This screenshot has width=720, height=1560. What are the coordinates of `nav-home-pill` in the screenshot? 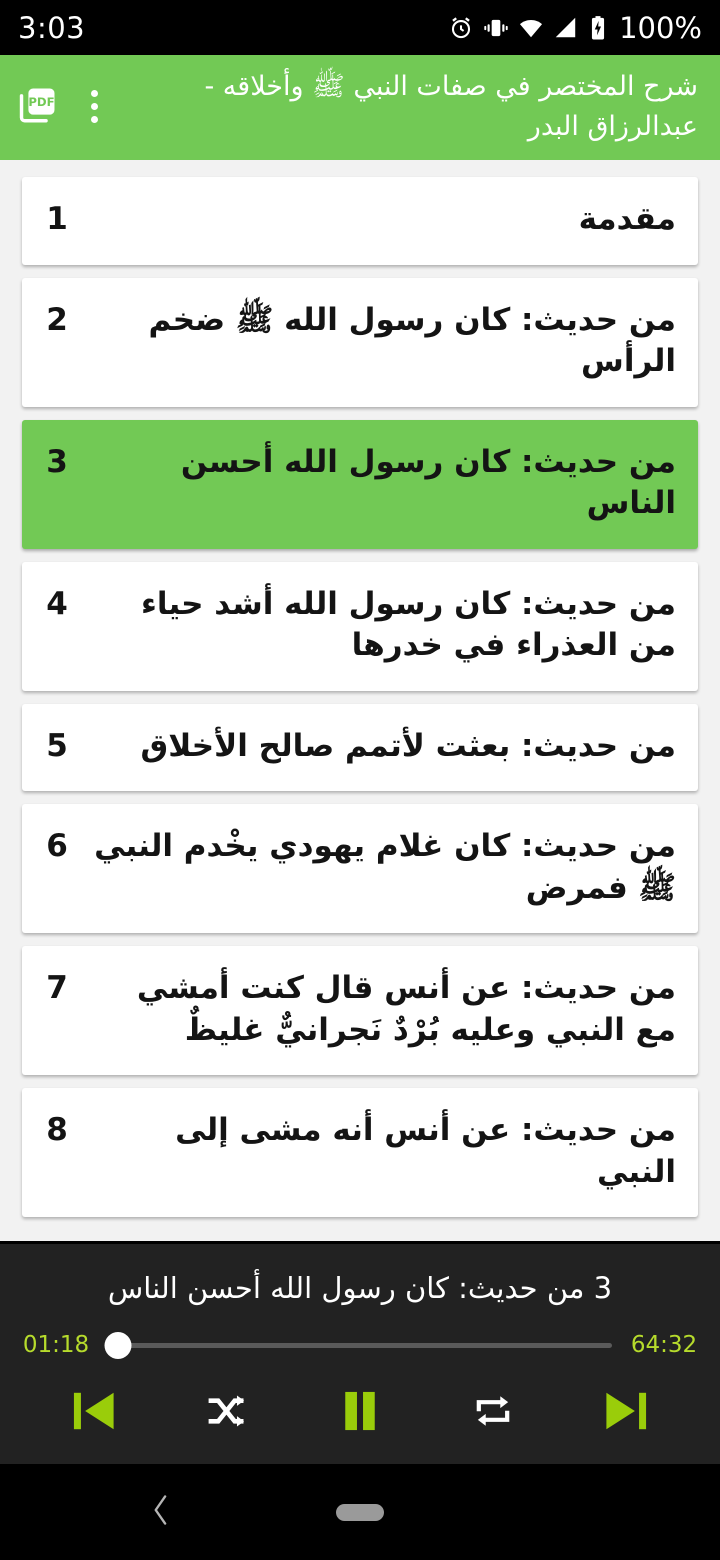 It's located at (360, 1512).